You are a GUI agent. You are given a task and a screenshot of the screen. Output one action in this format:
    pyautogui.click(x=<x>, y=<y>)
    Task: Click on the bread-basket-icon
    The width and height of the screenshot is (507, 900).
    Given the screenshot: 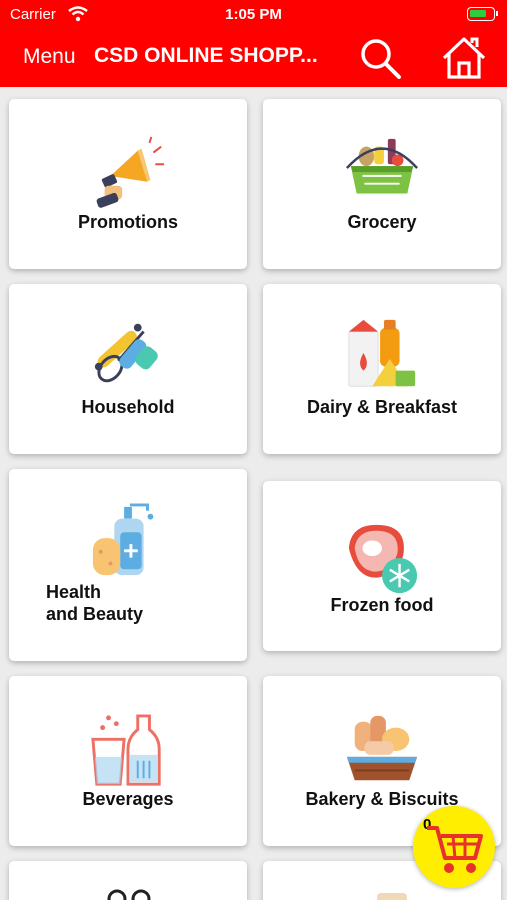 What is the action you would take?
    pyautogui.click(x=382, y=748)
    